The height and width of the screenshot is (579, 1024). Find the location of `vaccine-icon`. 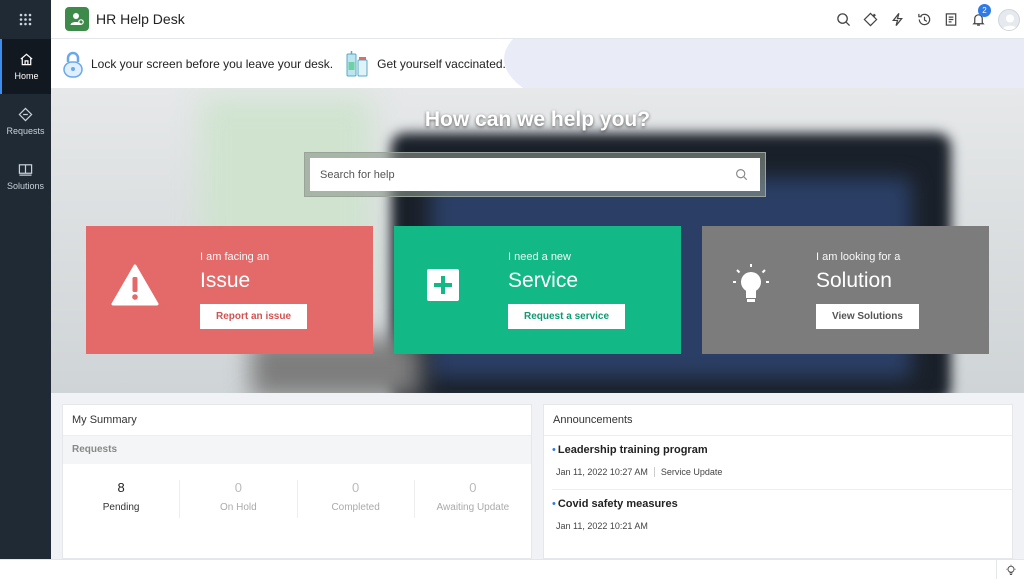

vaccine-icon is located at coordinates (357, 63).